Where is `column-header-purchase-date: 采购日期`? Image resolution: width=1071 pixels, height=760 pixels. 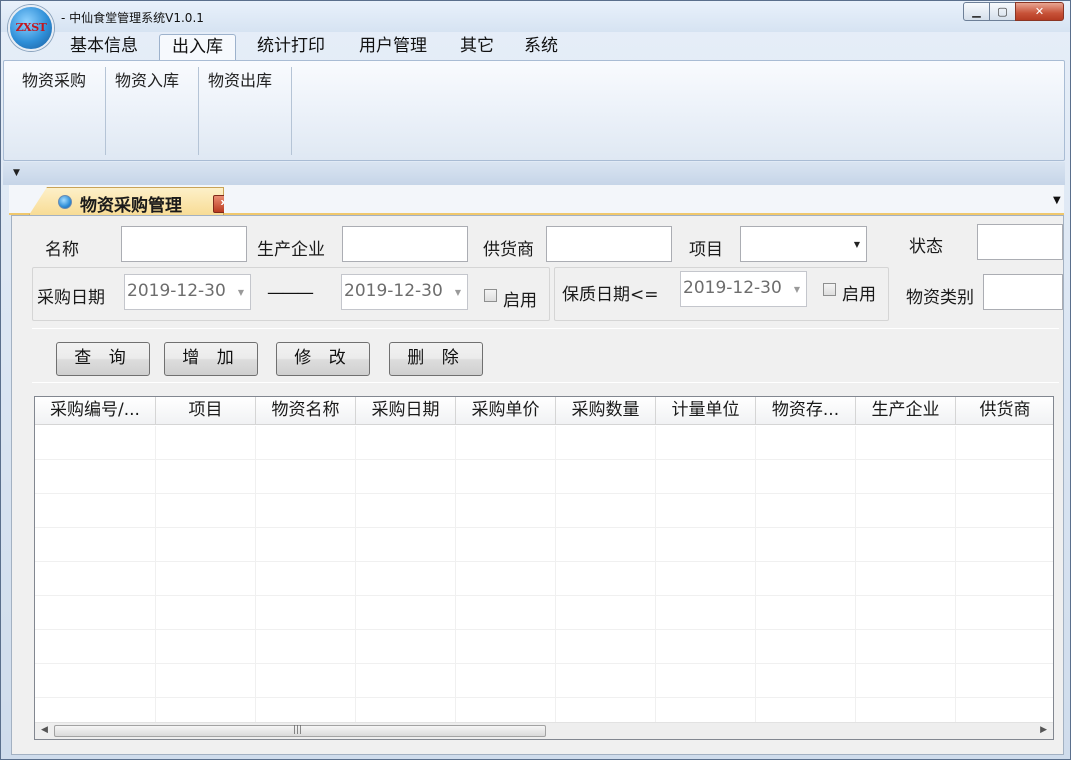 column-header-purchase-date: 采购日期 is located at coordinates (406, 411).